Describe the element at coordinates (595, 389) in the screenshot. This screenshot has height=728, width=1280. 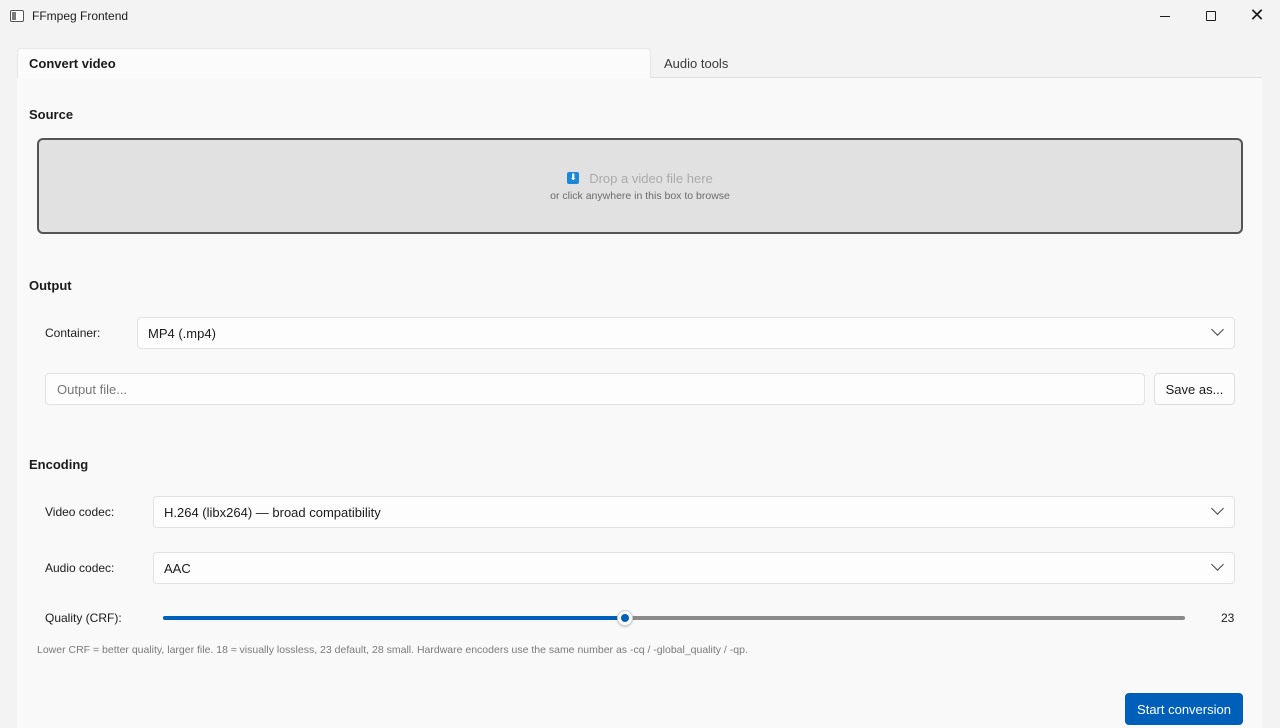
I see `output-file-input` at that location.